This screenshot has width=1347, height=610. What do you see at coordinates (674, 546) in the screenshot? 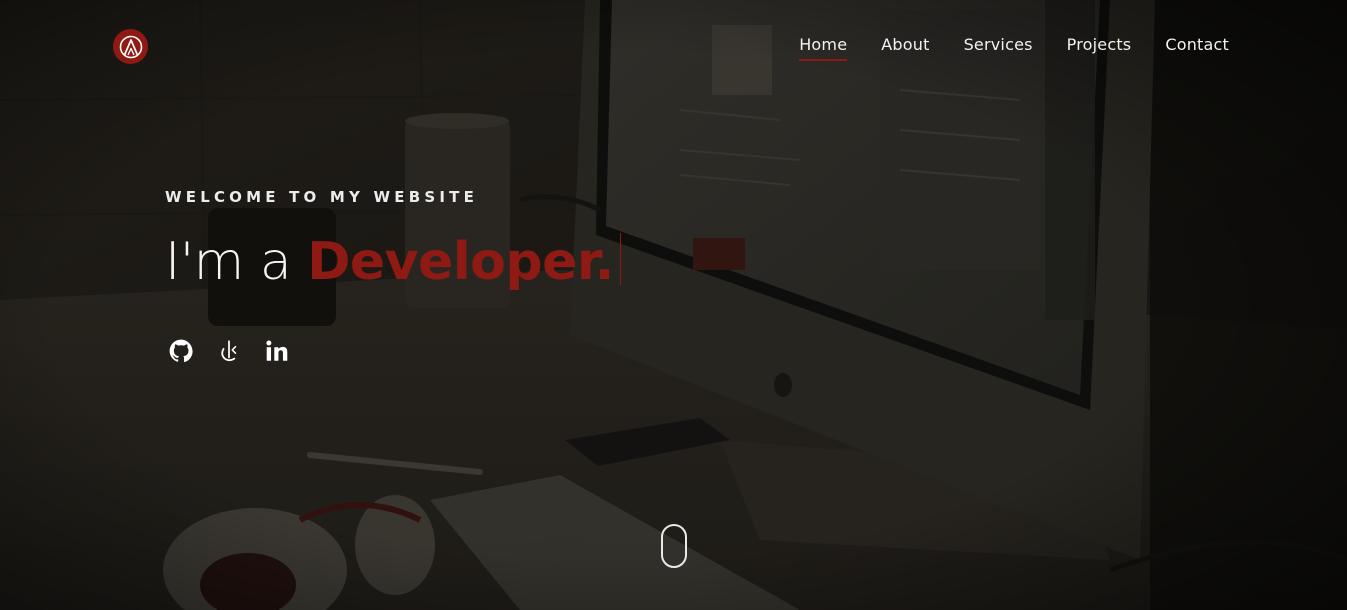
I see `mouse-scroll-icon` at bounding box center [674, 546].